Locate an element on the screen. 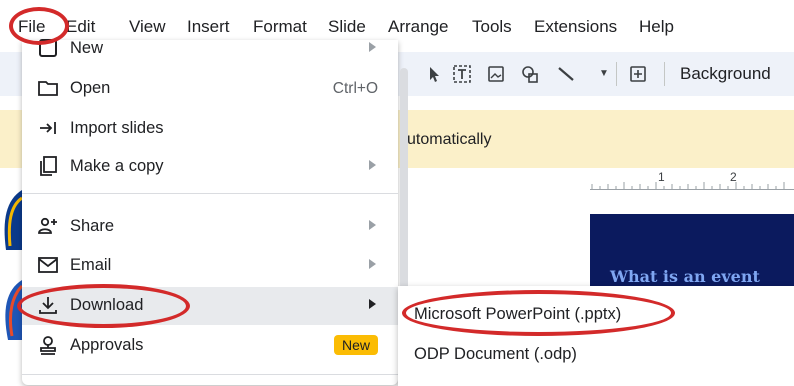 The height and width of the screenshot is (386, 794). download-odp-option: ODP Document (.odp) is located at coordinates (495, 354).